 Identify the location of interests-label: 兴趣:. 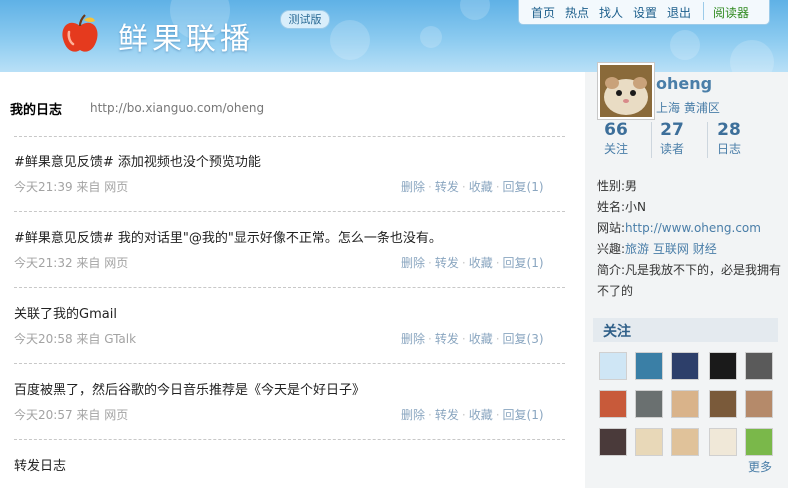
(611, 249).